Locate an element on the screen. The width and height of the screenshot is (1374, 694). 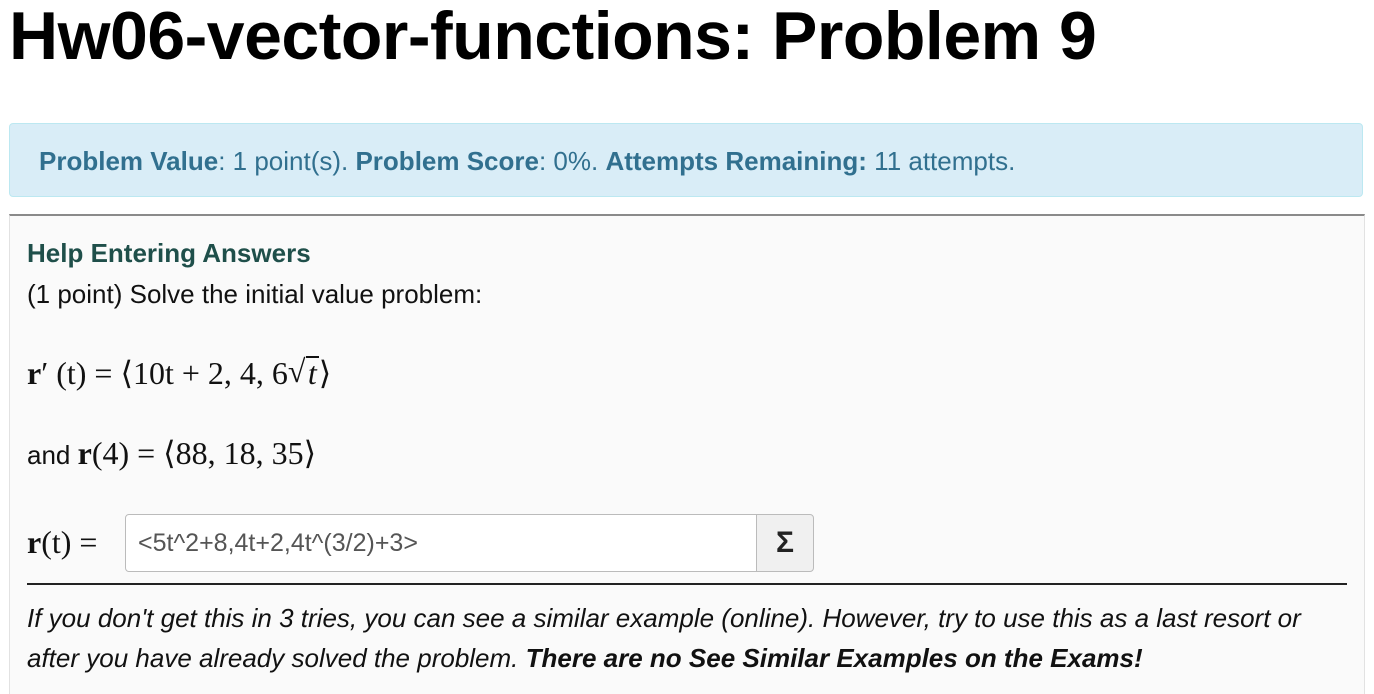
problem-value-label: Problem Value is located at coordinates (129, 161).